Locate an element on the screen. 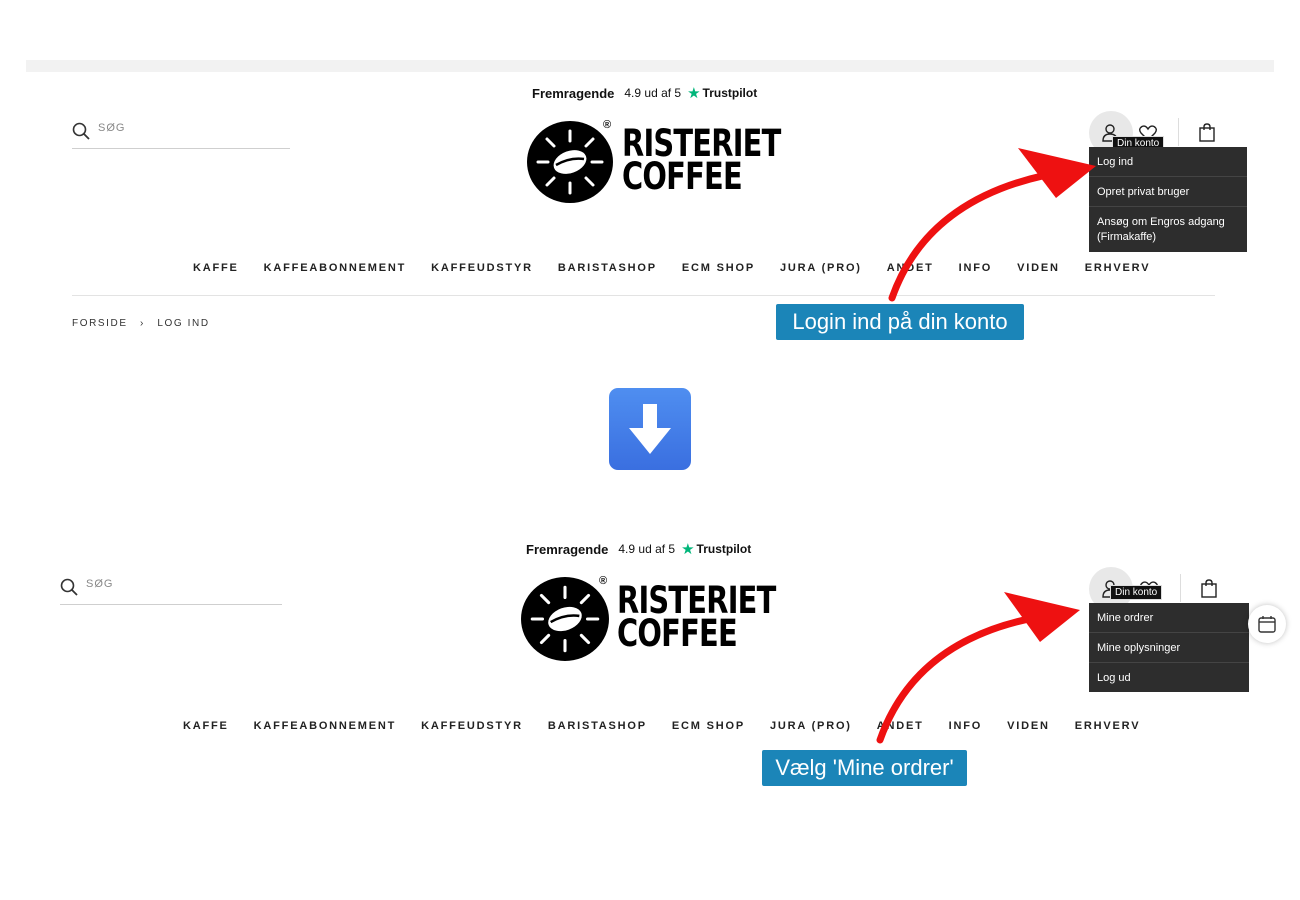 This screenshot has width=1300, height=900. logo-line-2: COFFEE is located at coordinates (682, 176).